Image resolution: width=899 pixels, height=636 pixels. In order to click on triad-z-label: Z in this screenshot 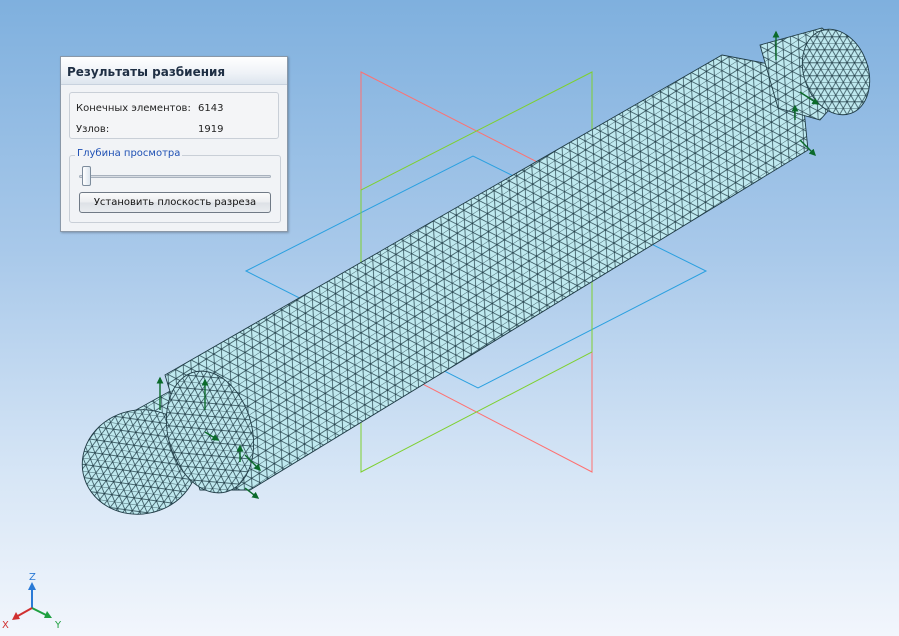, I will do `click(32, 577)`.